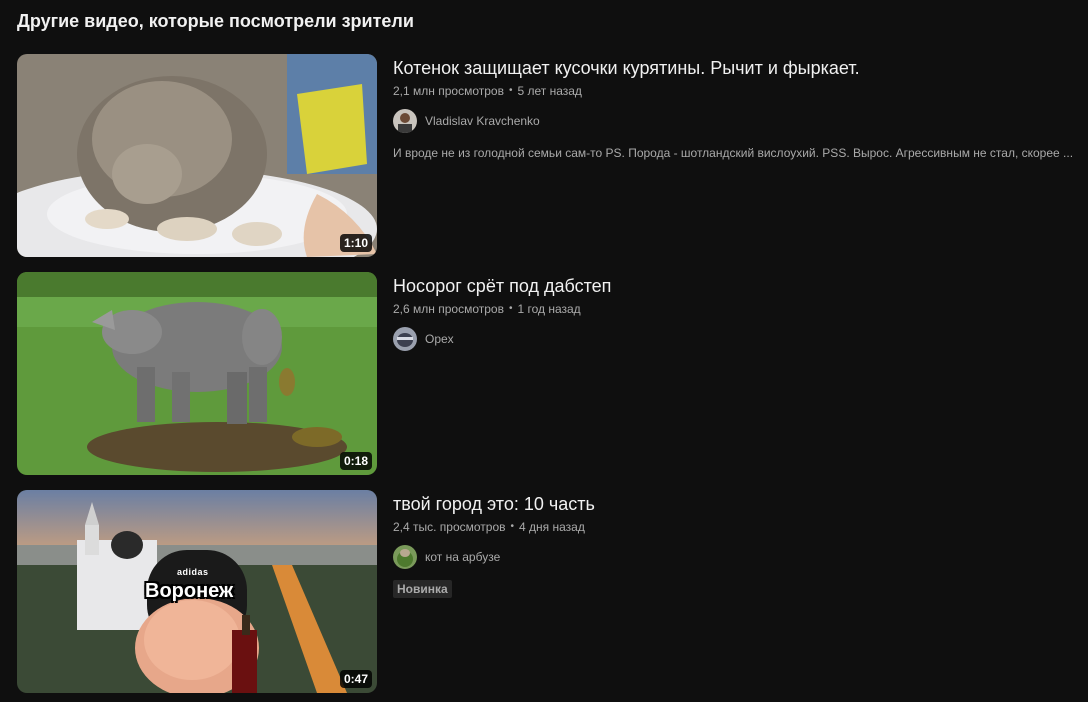 Image resolution: width=1088 pixels, height=702 pixels. Describe the element at coordinates (738, 121) in the screenshot. I see `channel-row: Vladislav Kravchenko` at that location.